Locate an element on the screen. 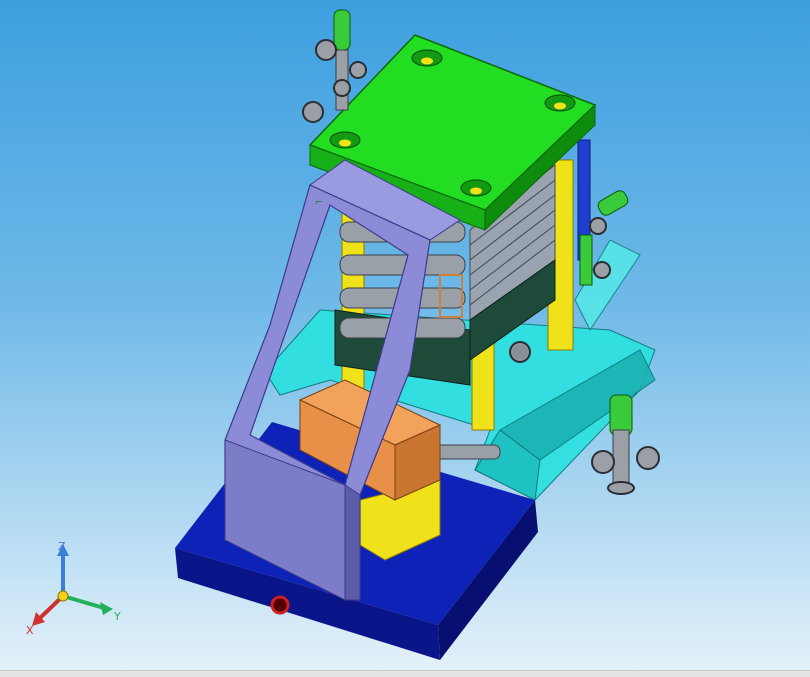 This screenshot has width=810, height=677. z-axis-label: Z is located at coordinates (62, 546).